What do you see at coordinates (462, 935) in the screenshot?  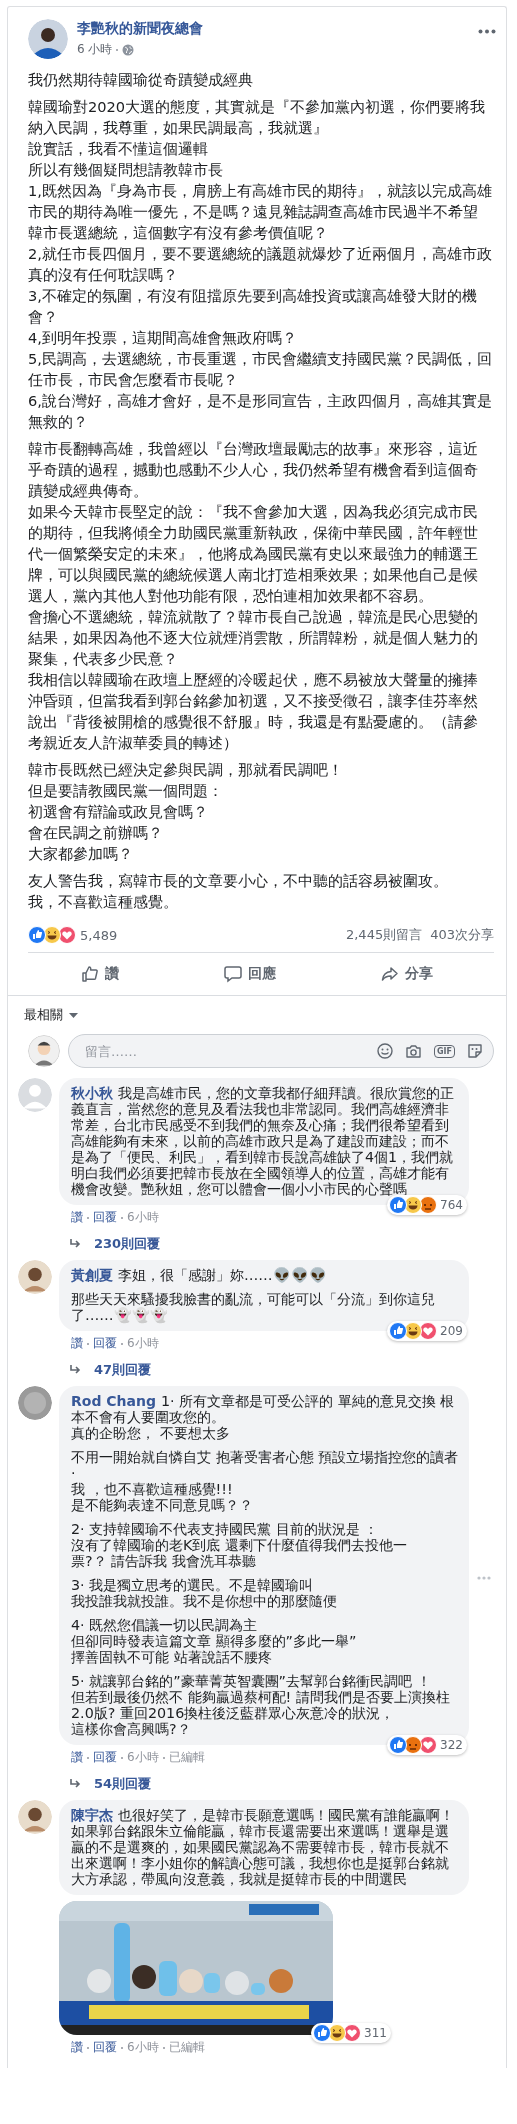 I see `share-count-link: 403次分享` at bounding box center [462, 935].